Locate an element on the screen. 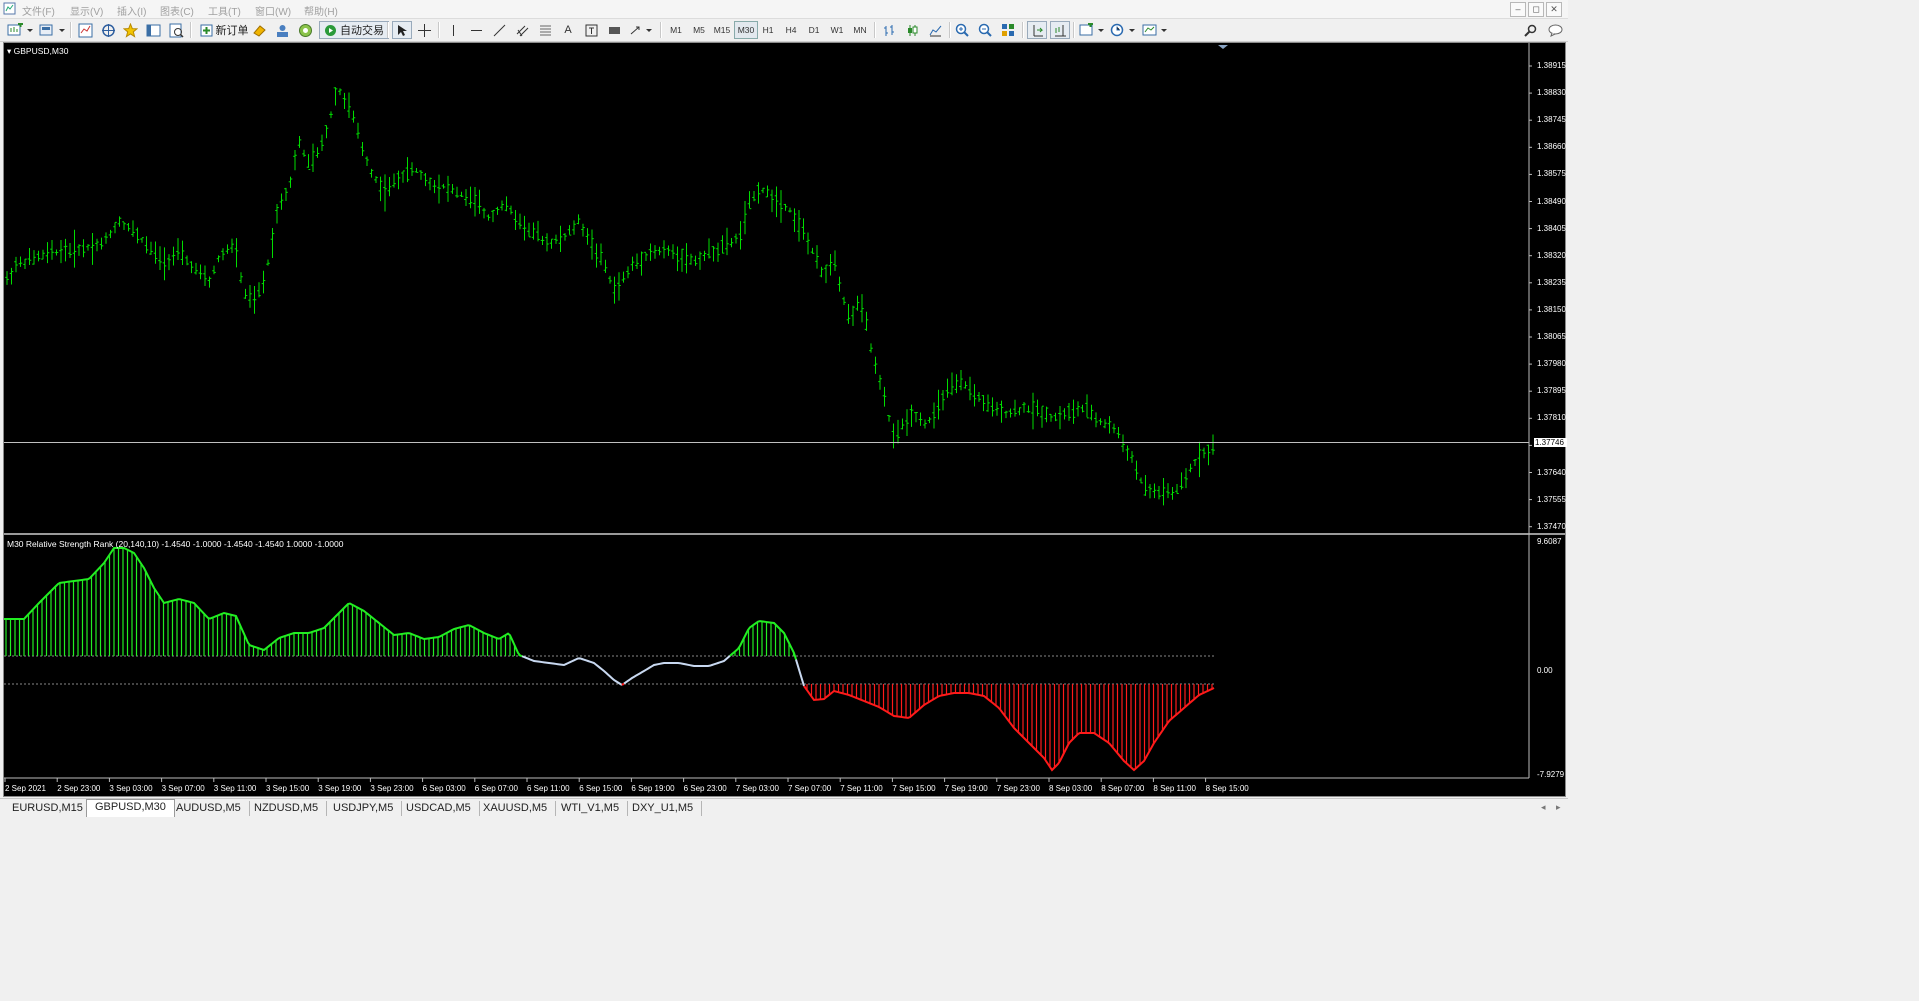 This screenshot has height=1001, width=1919. profiles-button is located at coordinates (52, 30).